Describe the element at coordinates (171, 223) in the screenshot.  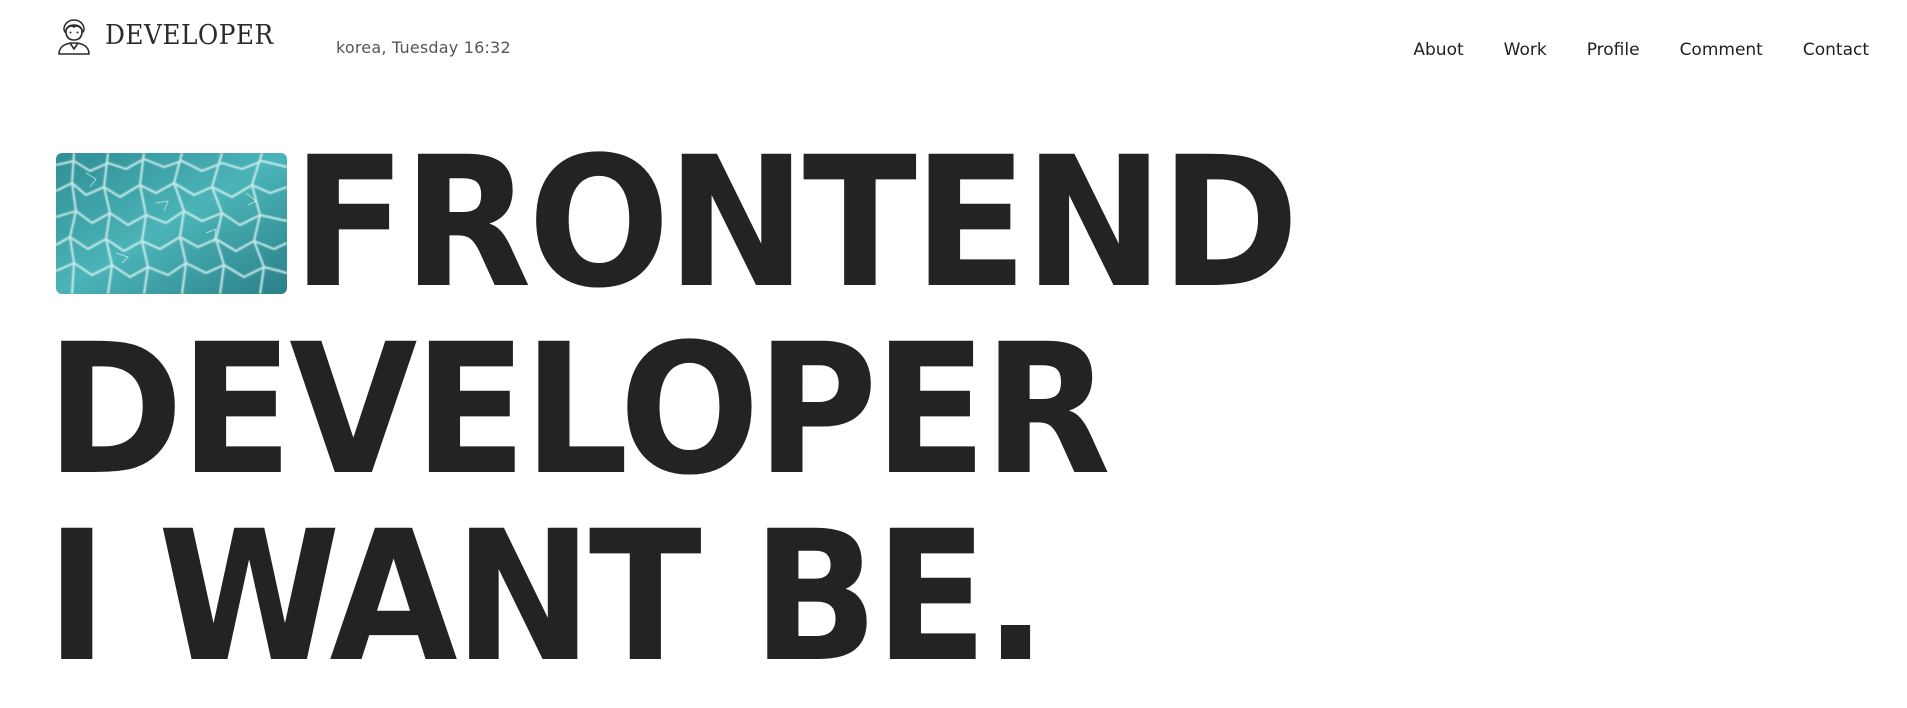
I see `water-ripple-image` at that location.